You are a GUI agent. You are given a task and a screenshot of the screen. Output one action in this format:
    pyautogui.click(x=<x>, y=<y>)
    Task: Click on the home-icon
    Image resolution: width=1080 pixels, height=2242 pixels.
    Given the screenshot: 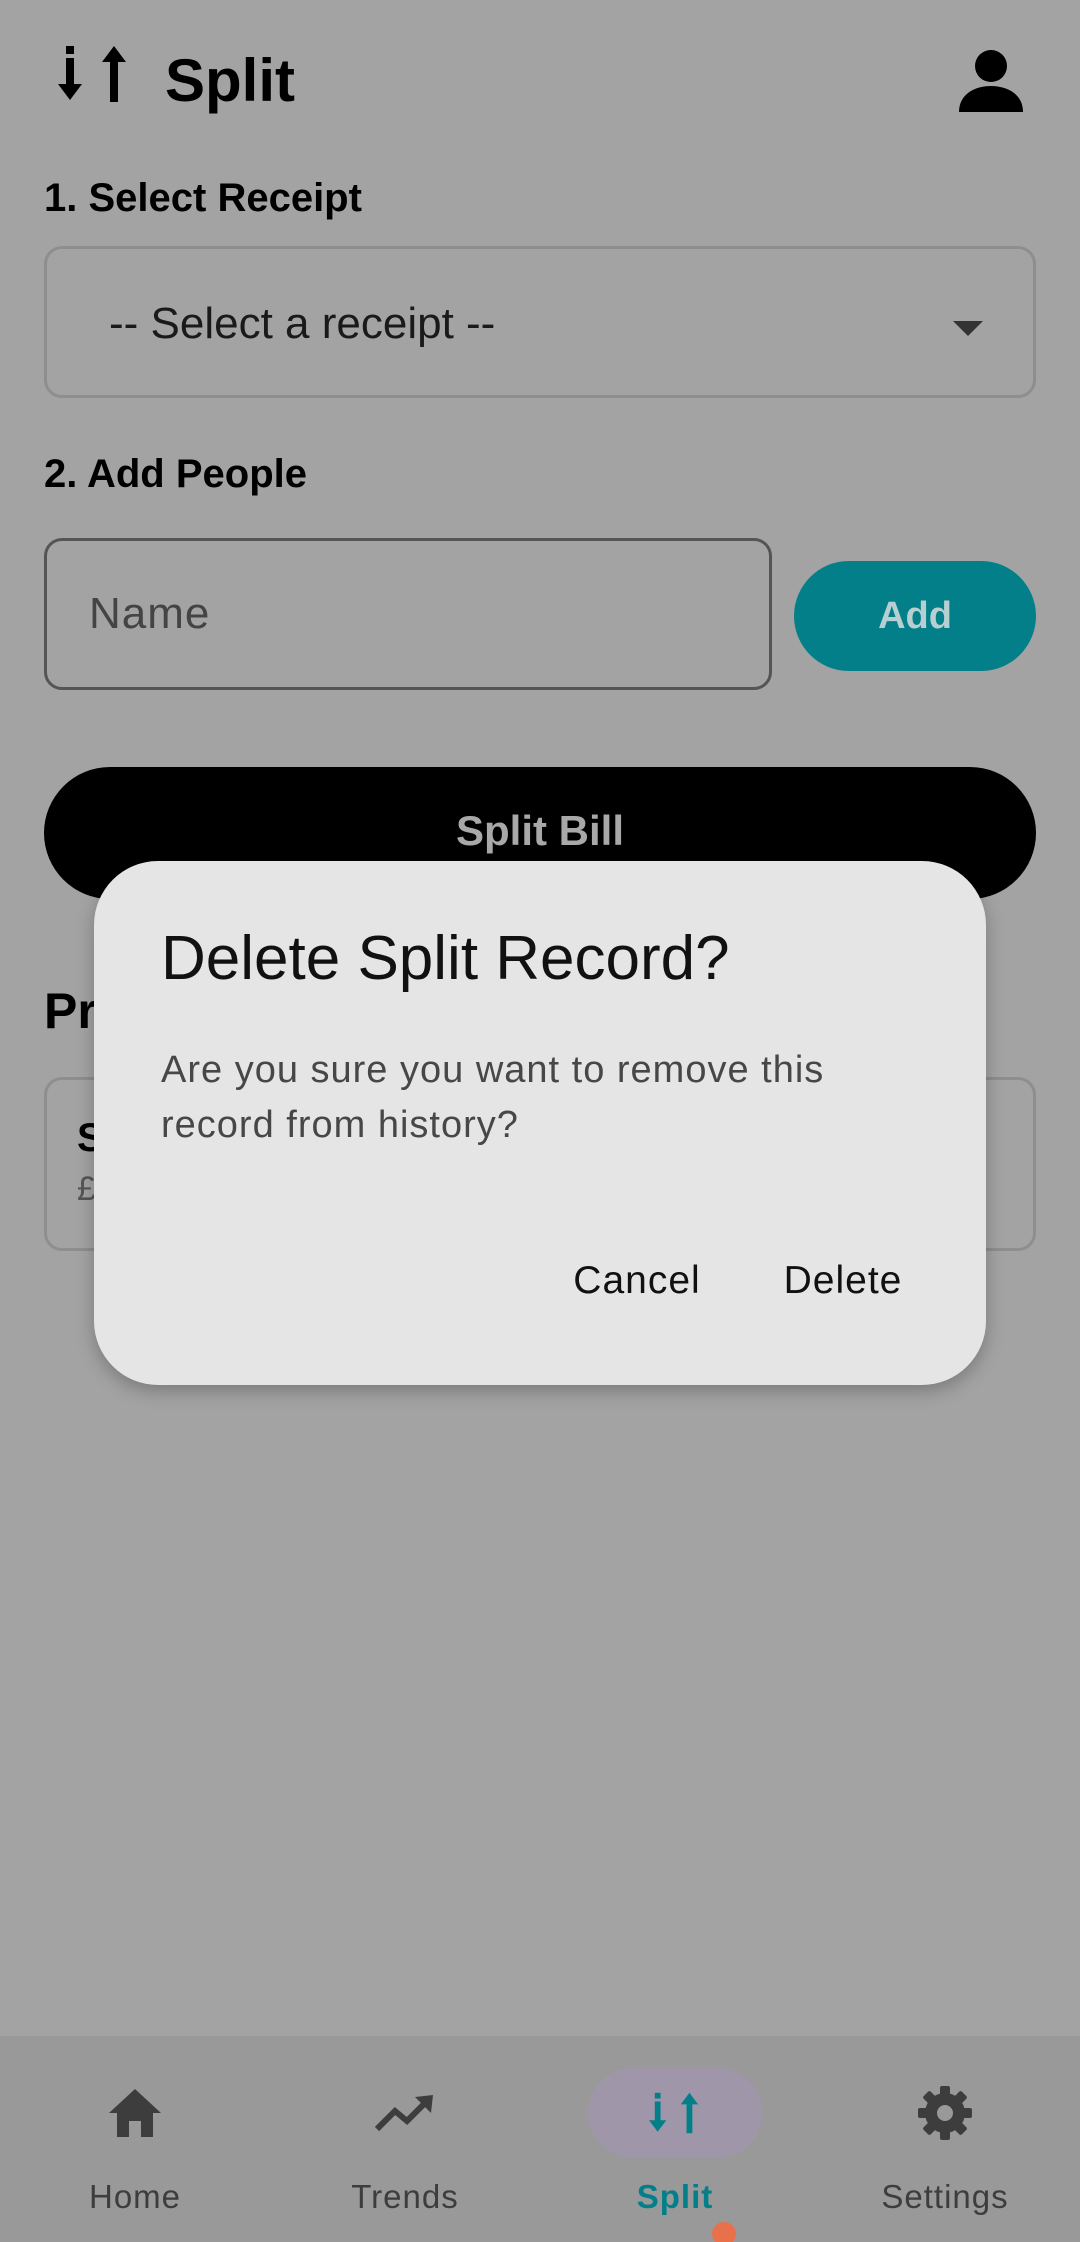 What is the action you would take?
    pyautogui.click(x=135, y=2113)
    